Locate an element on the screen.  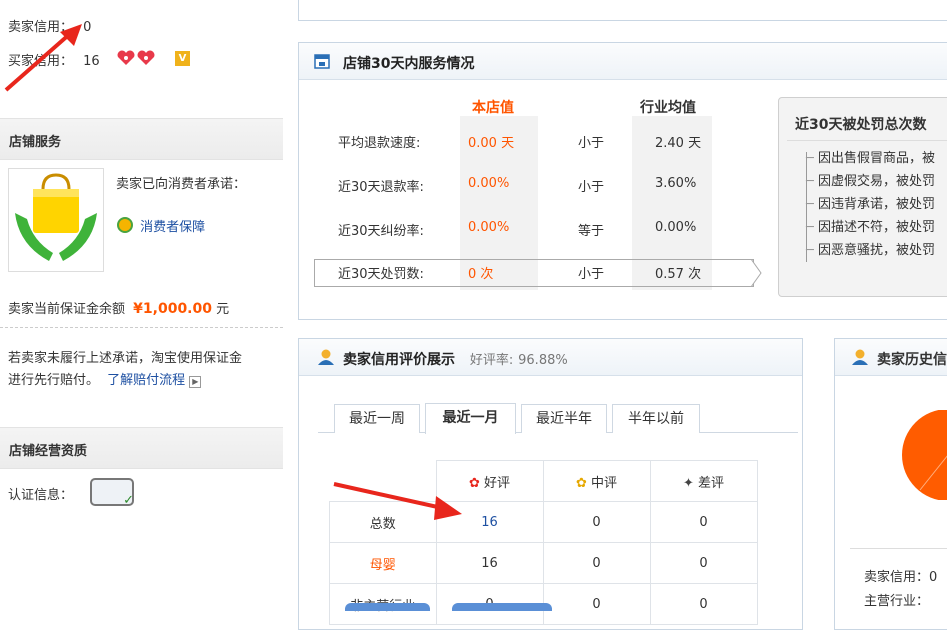
table-row: 母婴 16 0 0 is located at coordinates (543, 563).